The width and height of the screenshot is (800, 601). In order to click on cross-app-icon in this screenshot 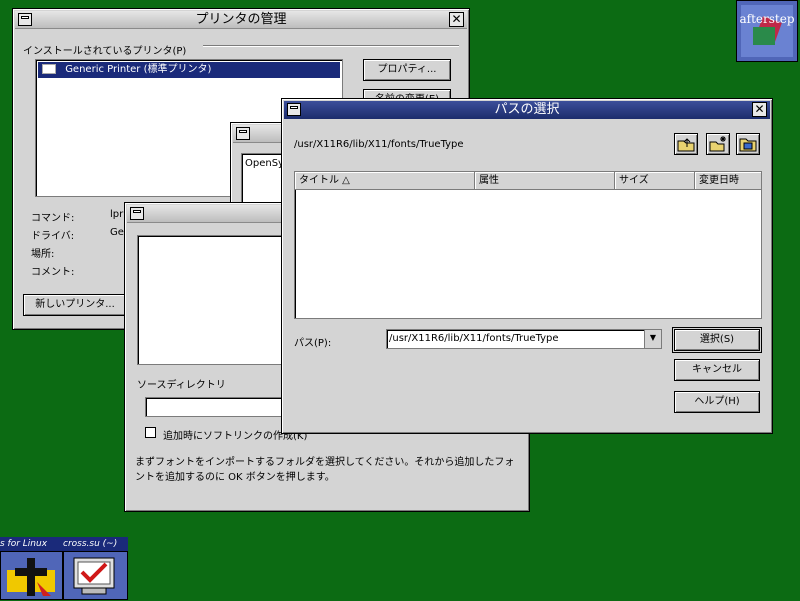, I will do `click(31, 577)`.